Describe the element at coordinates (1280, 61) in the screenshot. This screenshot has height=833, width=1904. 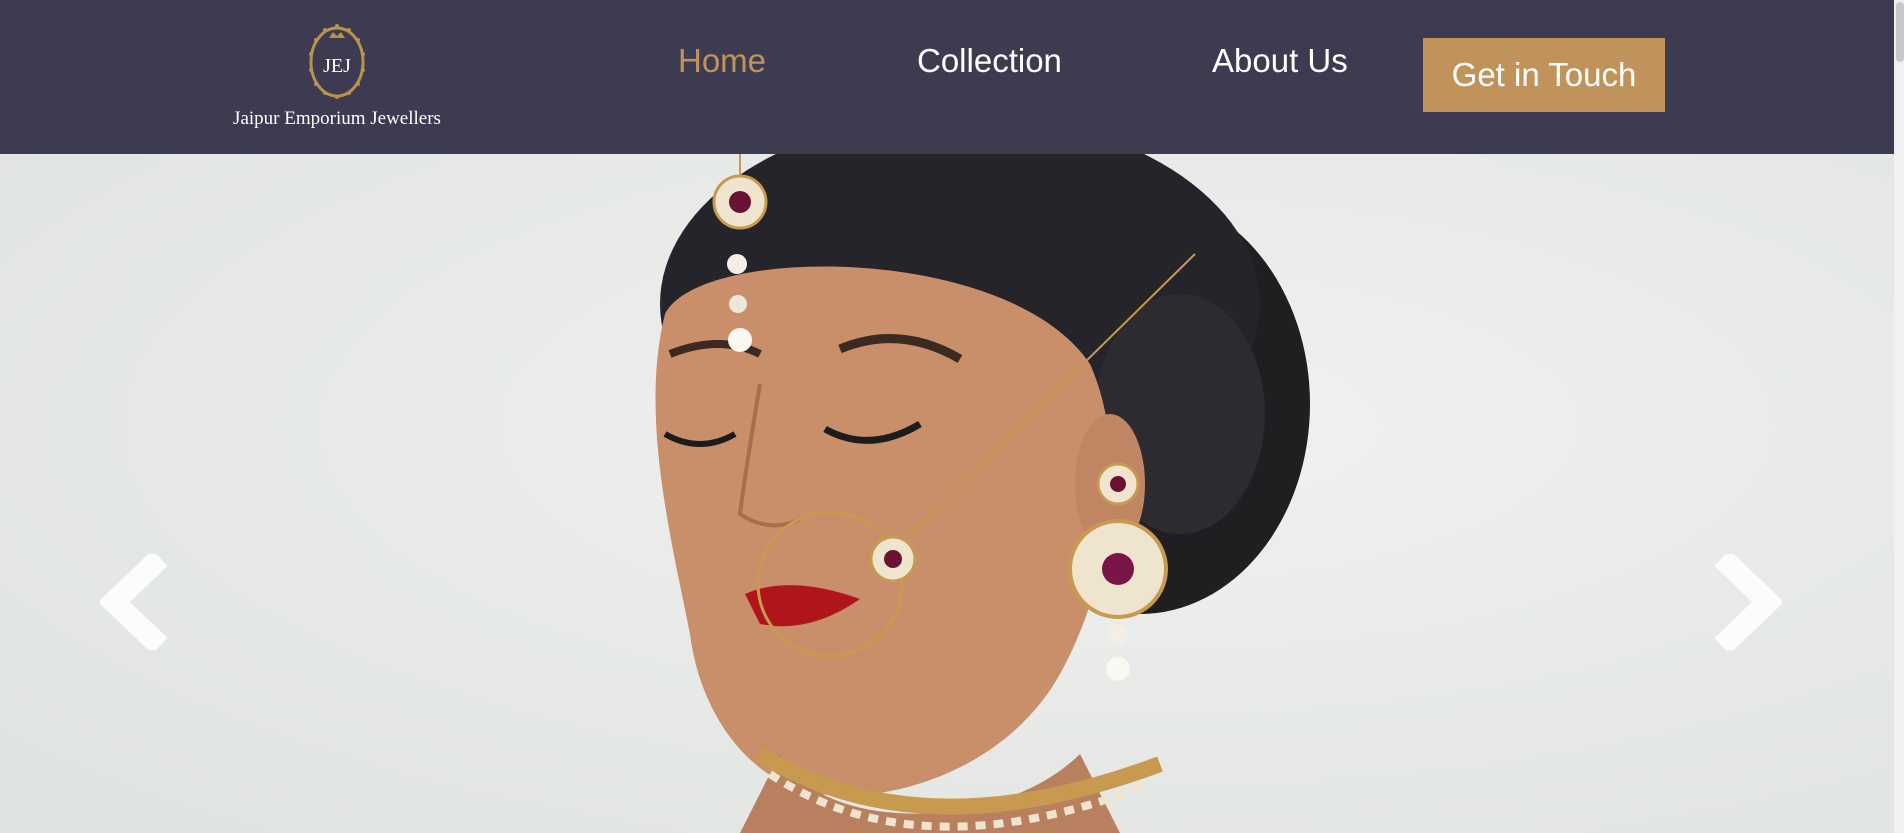
I see `nav-about-link: About Us` at that location.